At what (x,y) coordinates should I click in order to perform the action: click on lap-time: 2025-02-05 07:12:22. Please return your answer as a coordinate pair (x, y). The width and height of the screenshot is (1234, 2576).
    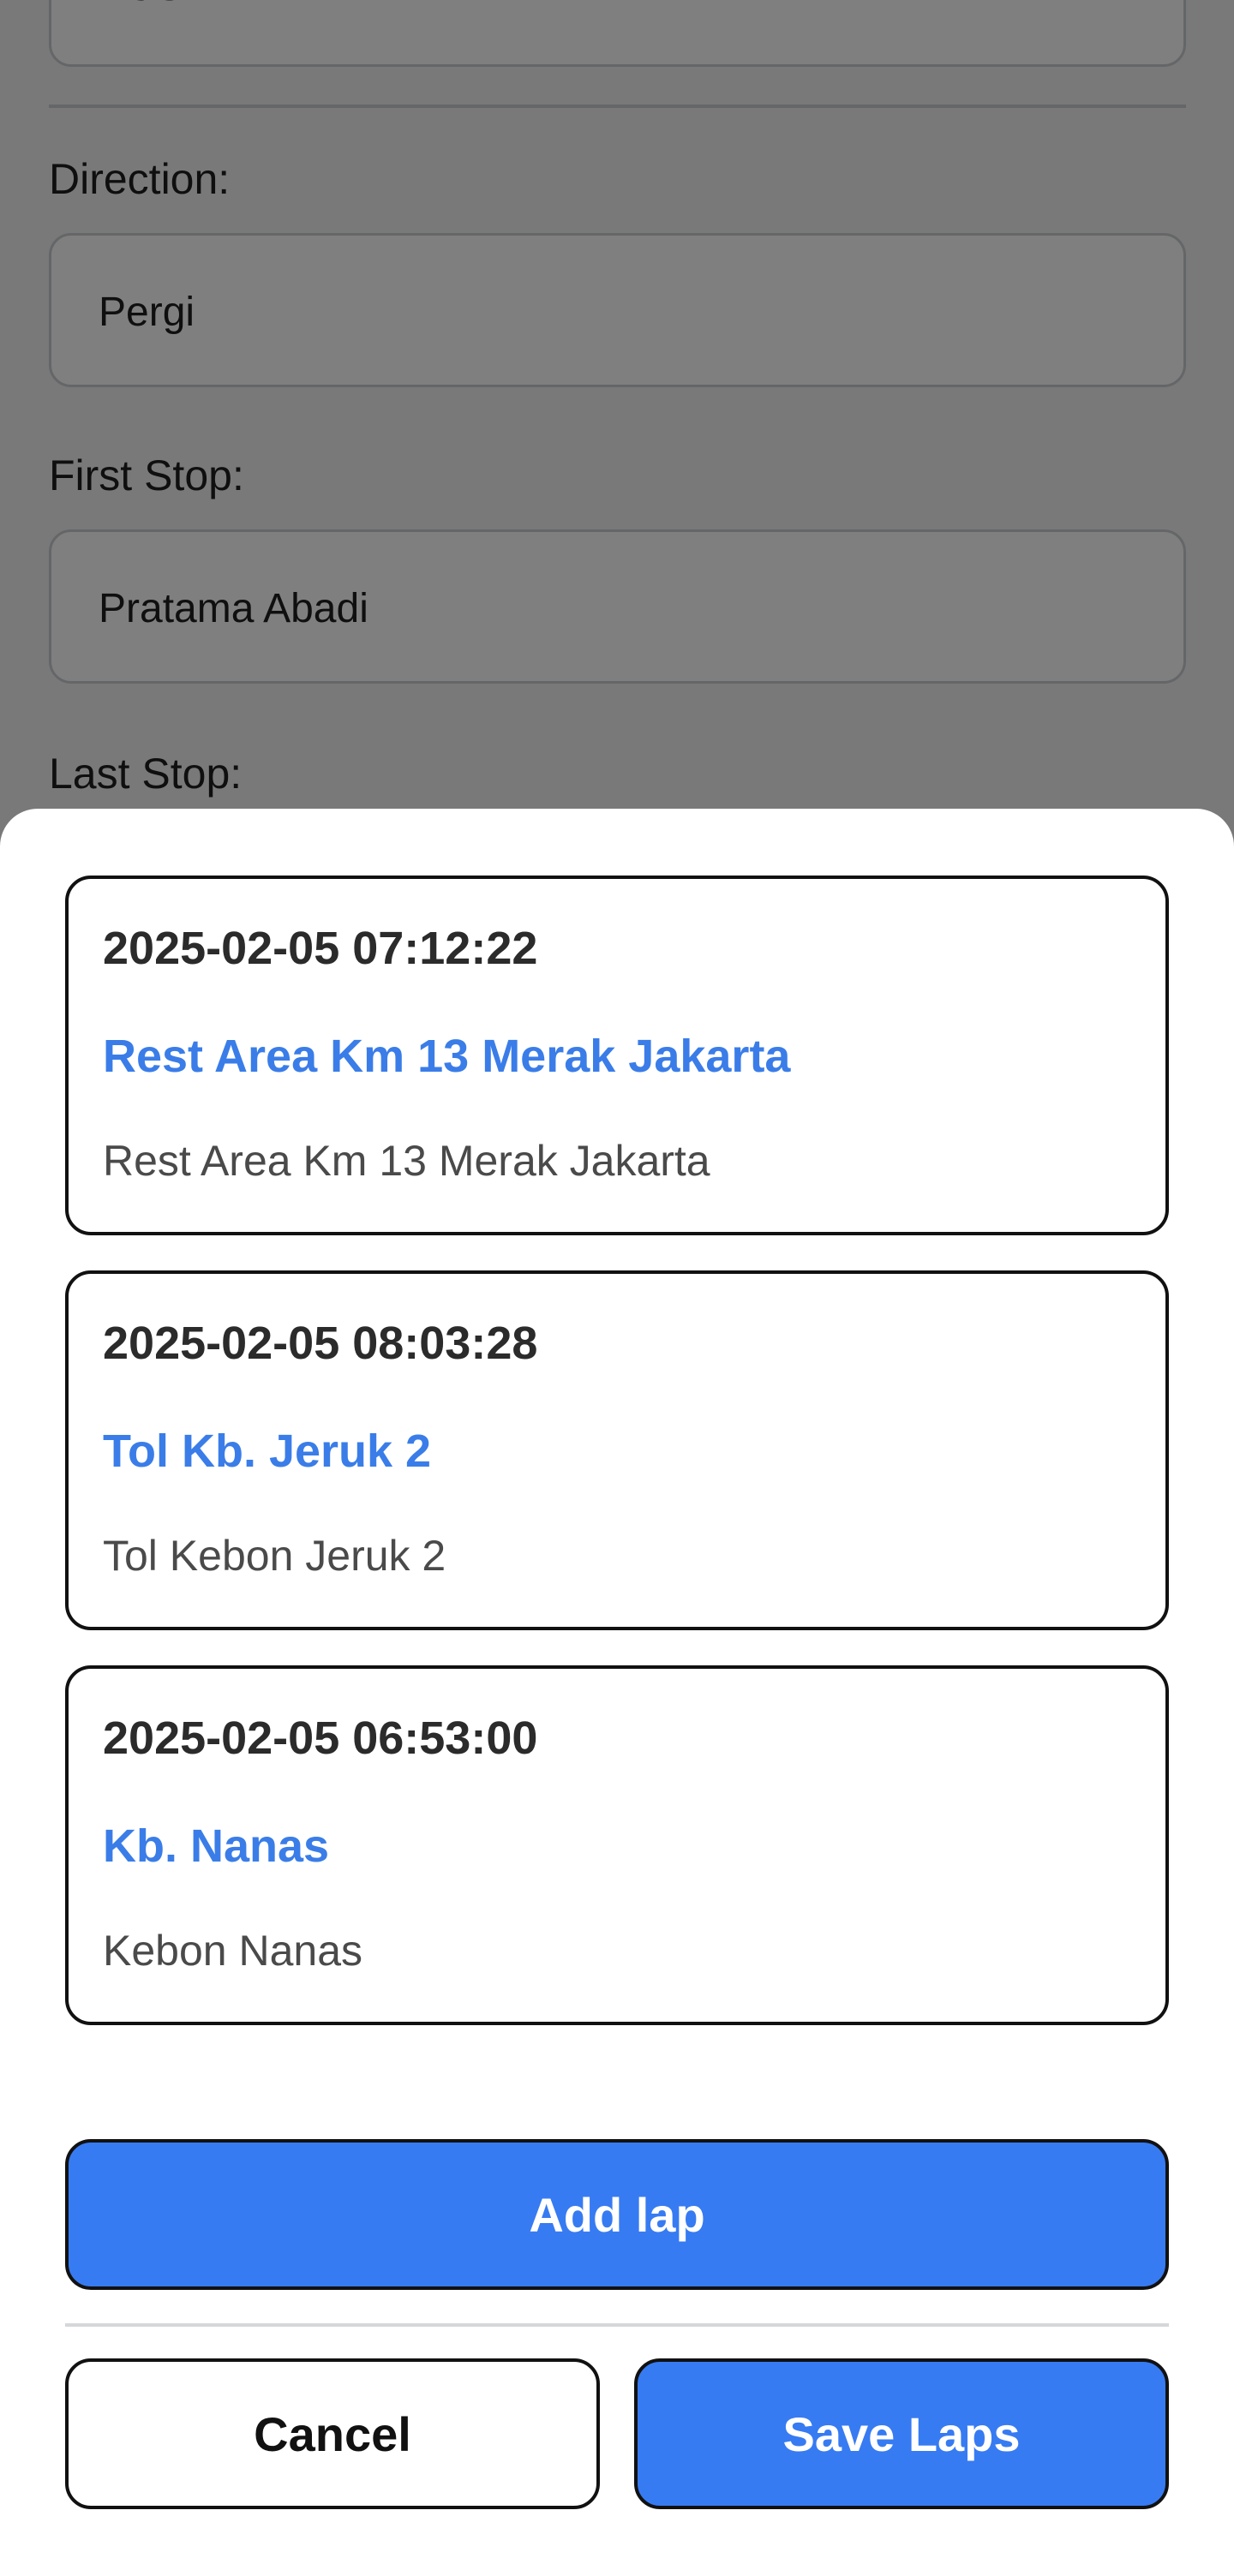
    Looking at the image, I should click on (320, 948).